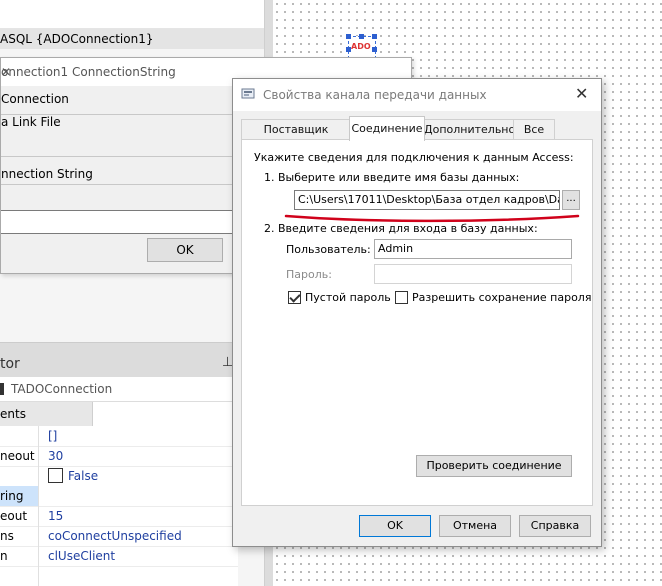  What do you see at coordinates (120, 168) in the screenshot?
I see `connection-source-group: Connection a Link File nnection String` at bounding box center [120, 168].